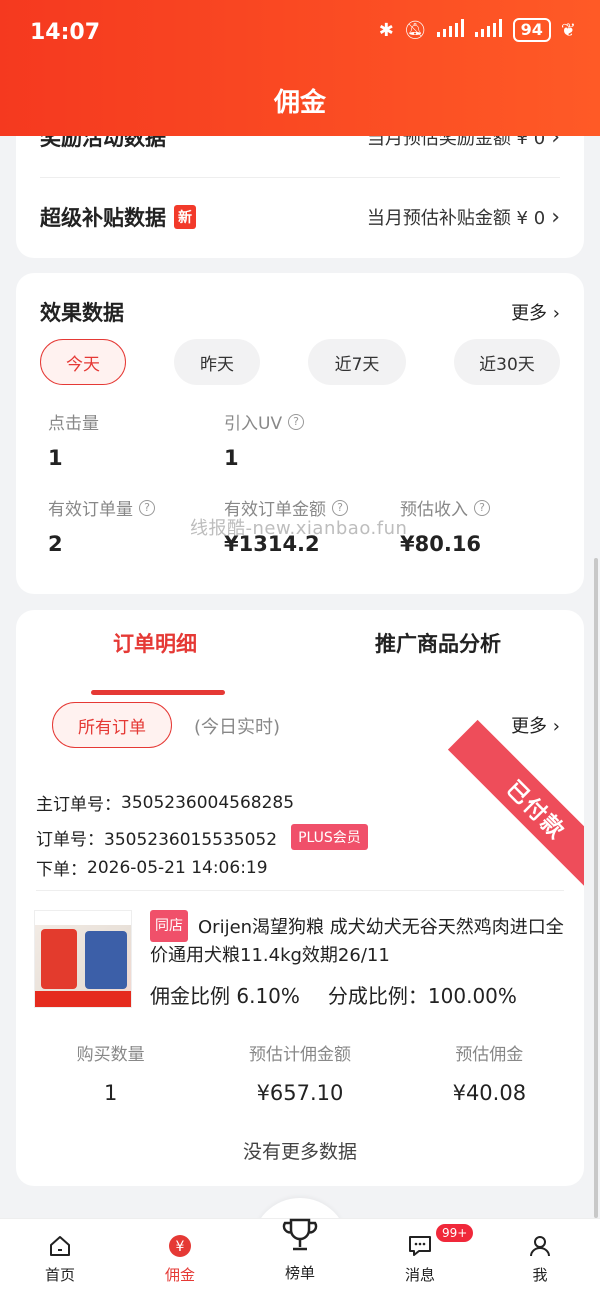  Describe the element at coordinates (299, 1055) in the screenshot. I see `stat-label: 预估计佣金额` at that location.